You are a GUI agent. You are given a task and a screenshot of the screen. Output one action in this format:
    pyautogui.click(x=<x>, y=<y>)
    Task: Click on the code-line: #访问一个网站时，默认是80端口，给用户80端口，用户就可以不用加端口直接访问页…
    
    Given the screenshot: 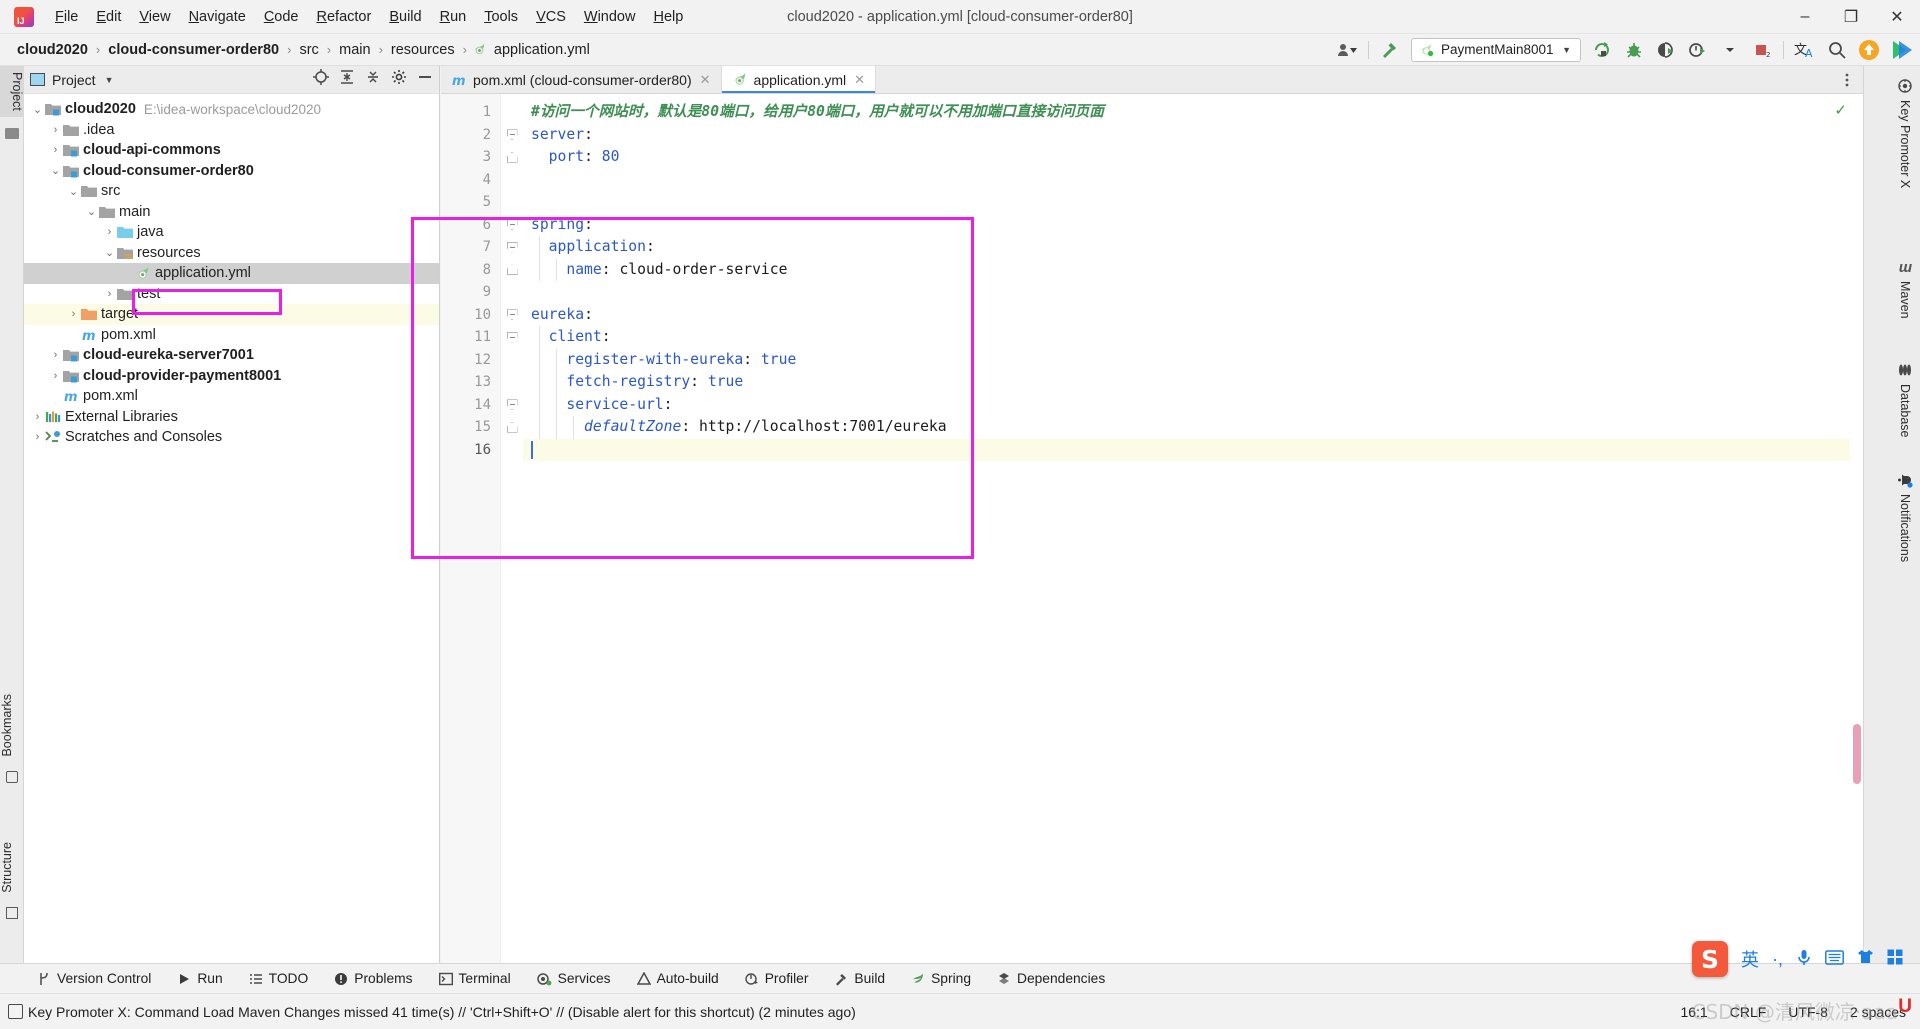 What is the action you would take?
    pyautogui.click(x=1193, y=112)
    